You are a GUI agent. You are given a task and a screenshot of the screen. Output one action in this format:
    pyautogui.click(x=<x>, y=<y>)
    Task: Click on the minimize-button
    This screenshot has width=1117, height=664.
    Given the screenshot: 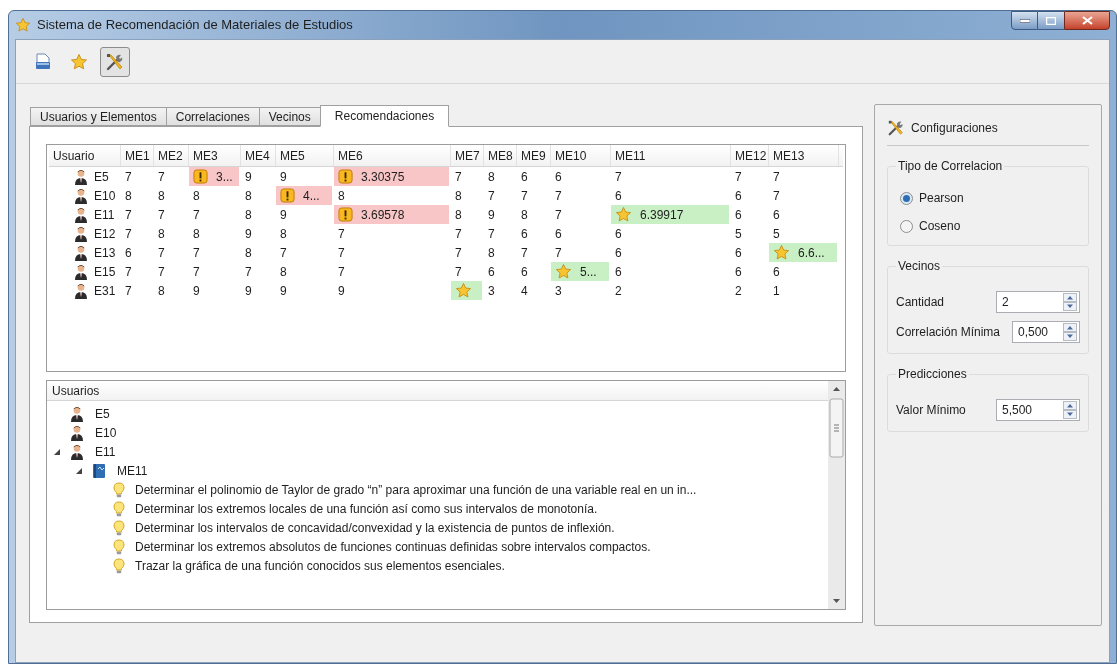 What is the action you would take?
    pyautogui.click(x=1024, y=20)
    